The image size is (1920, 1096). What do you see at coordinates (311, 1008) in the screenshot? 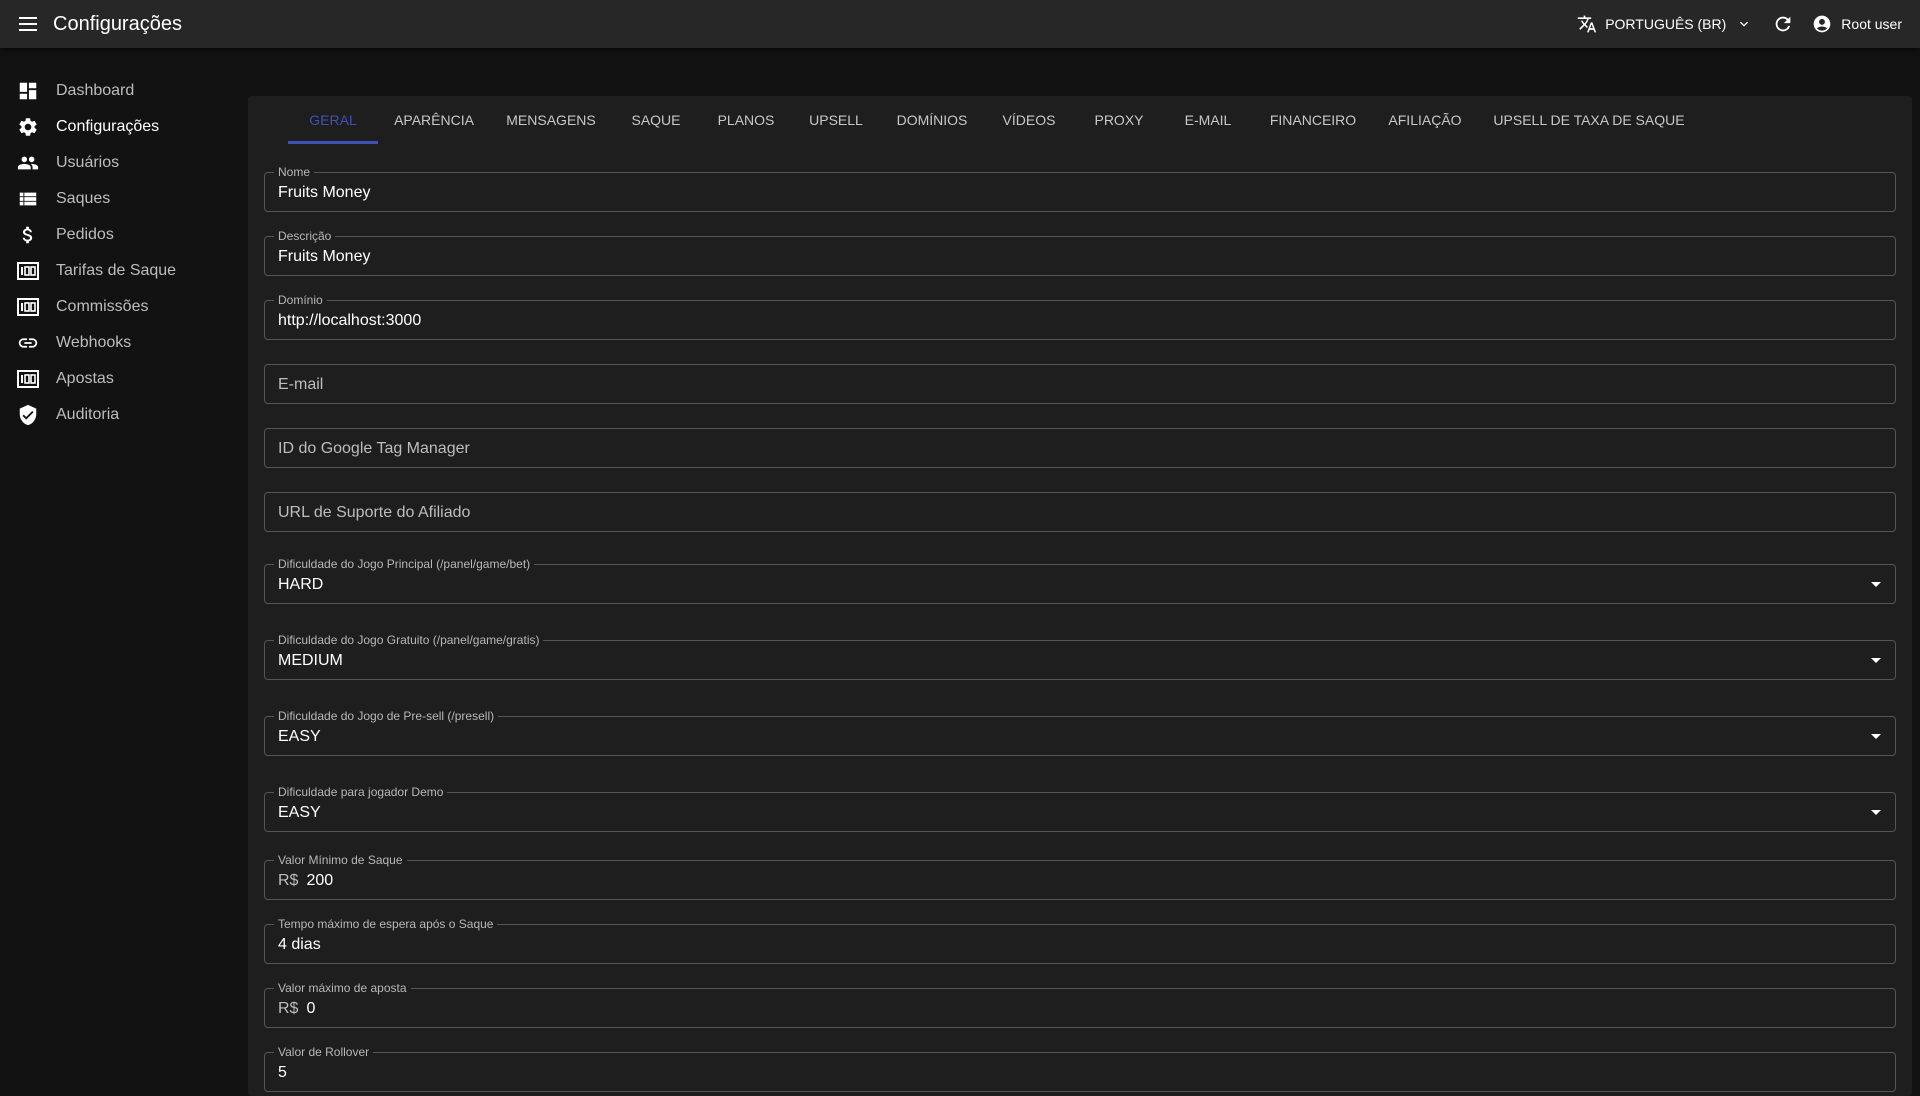
I see `valor-maximo-aposta-amount: 0` at bounding box center [311, 1008].